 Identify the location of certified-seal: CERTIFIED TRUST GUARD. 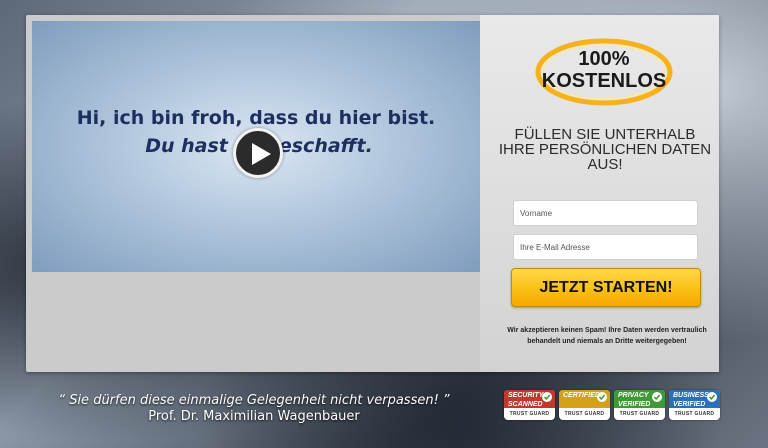
(584, 405).